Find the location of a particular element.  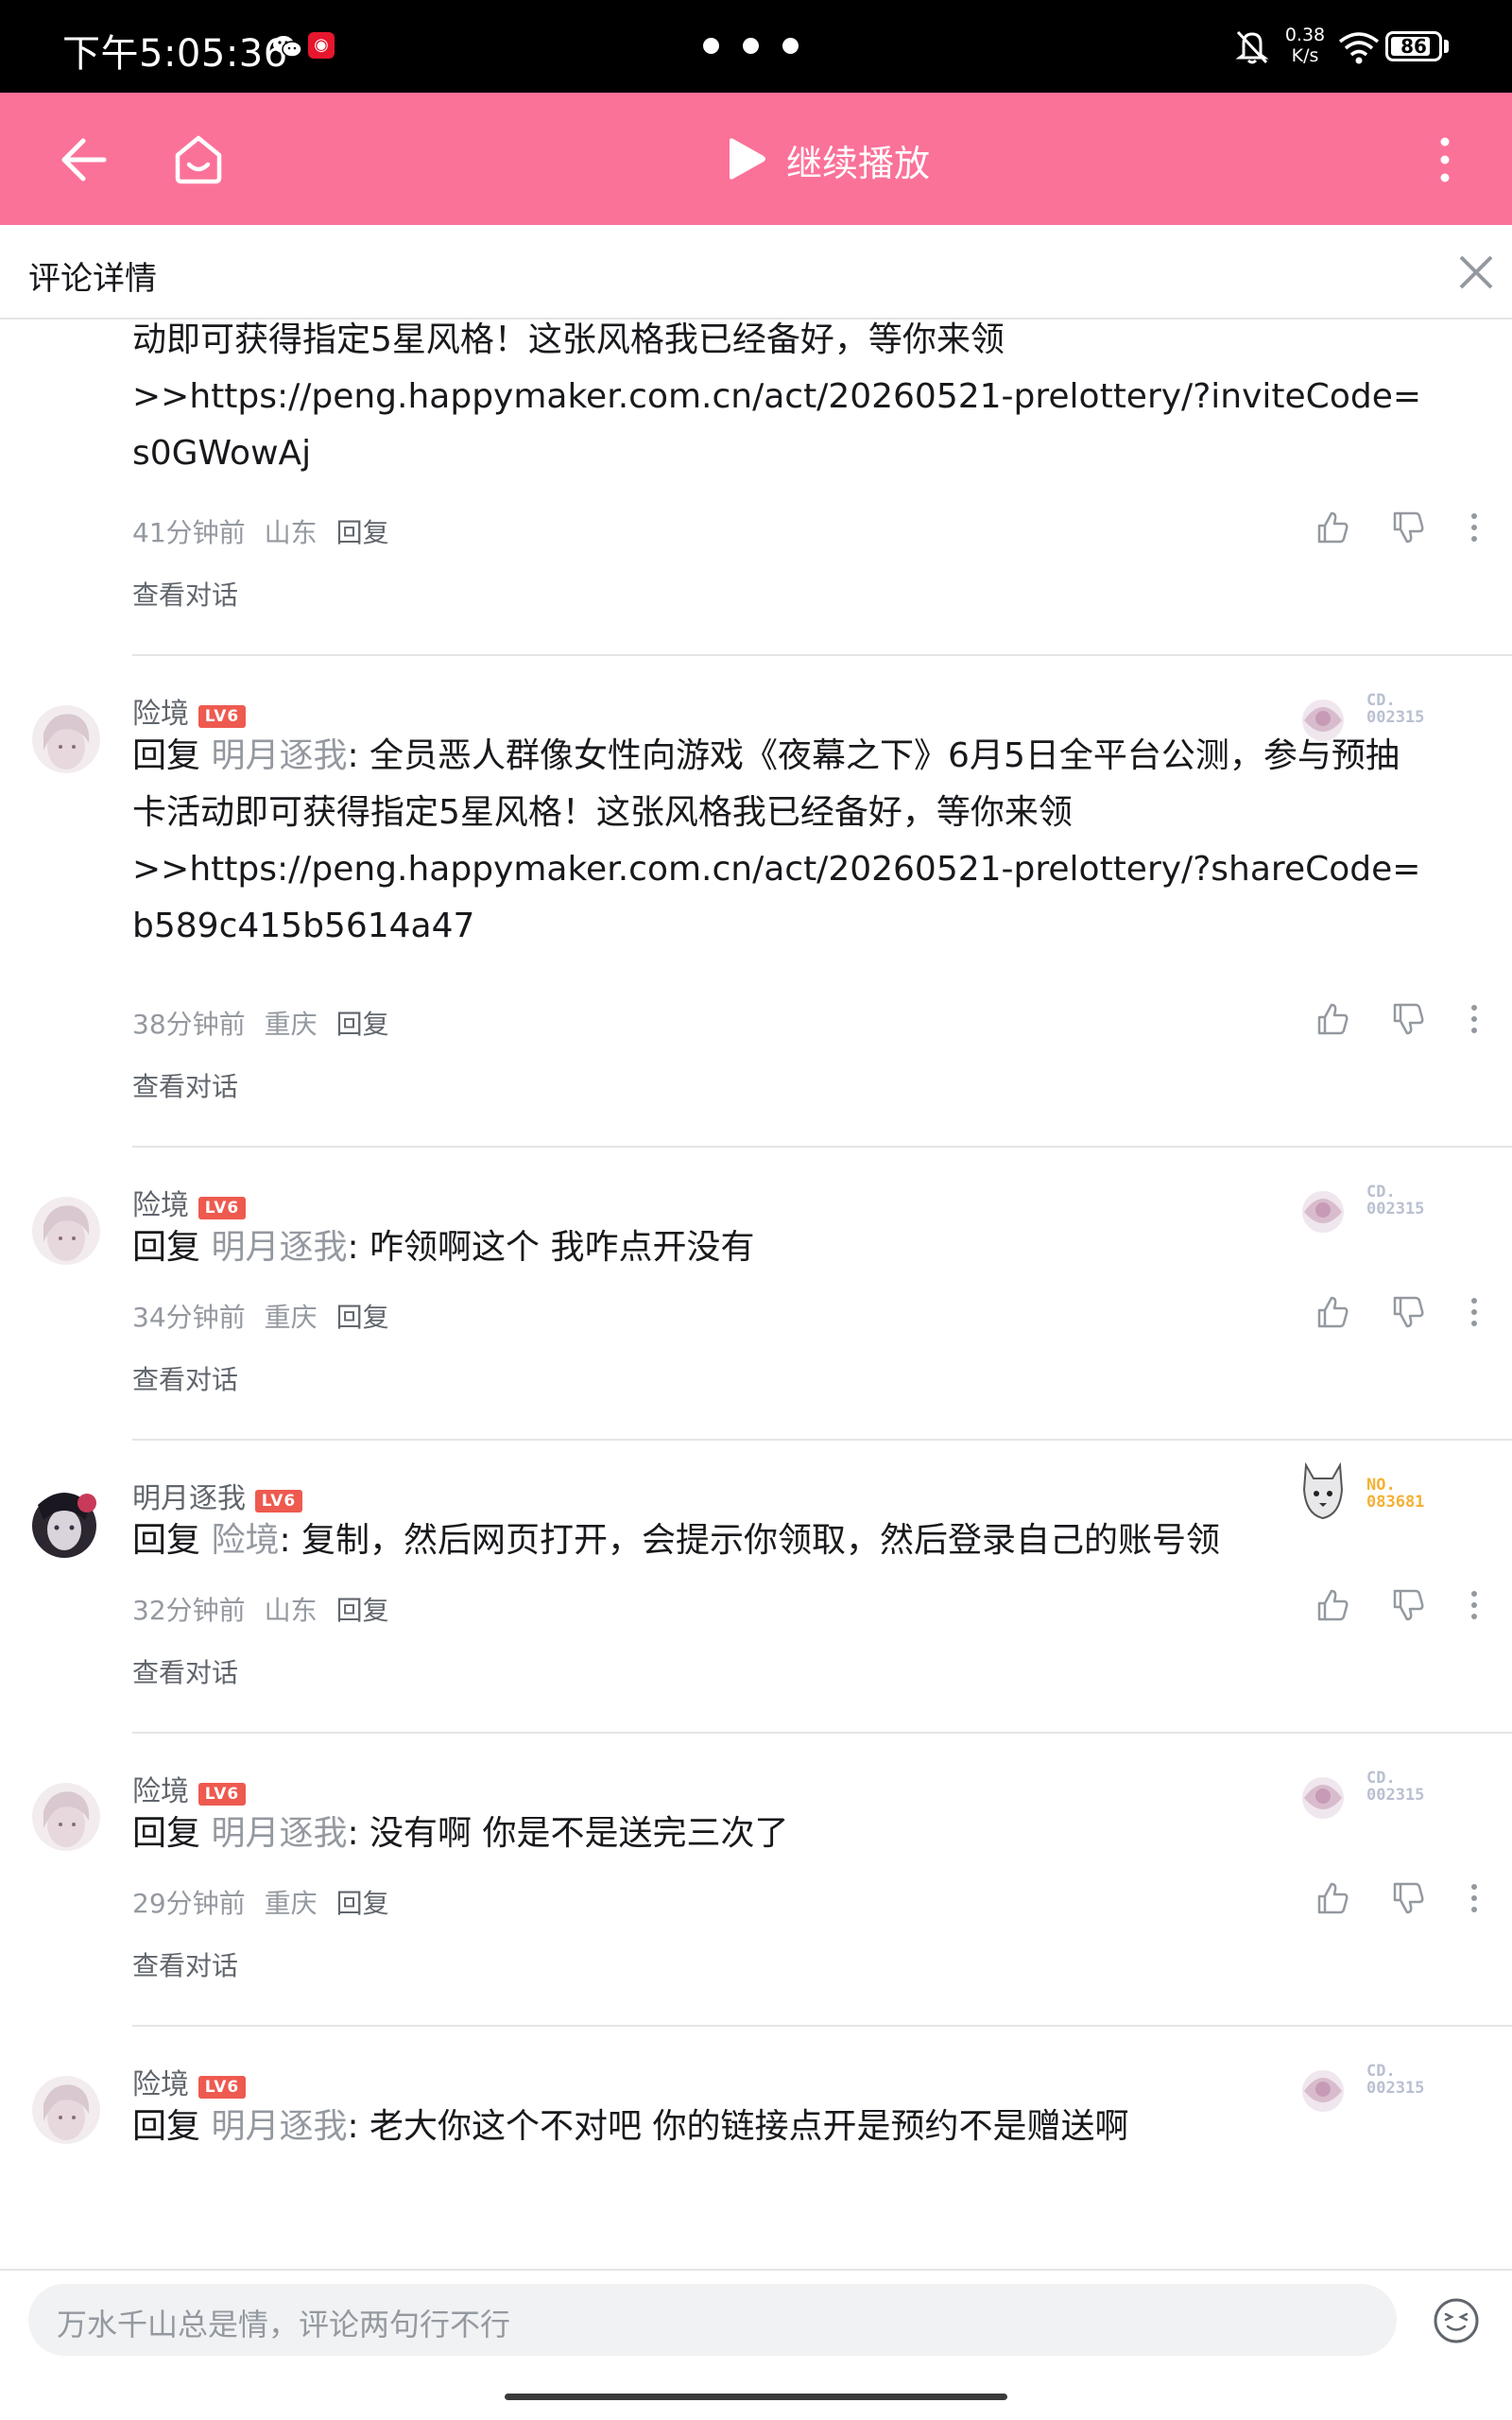

mention-link: 险境 is located at coordinates (245, 1540).